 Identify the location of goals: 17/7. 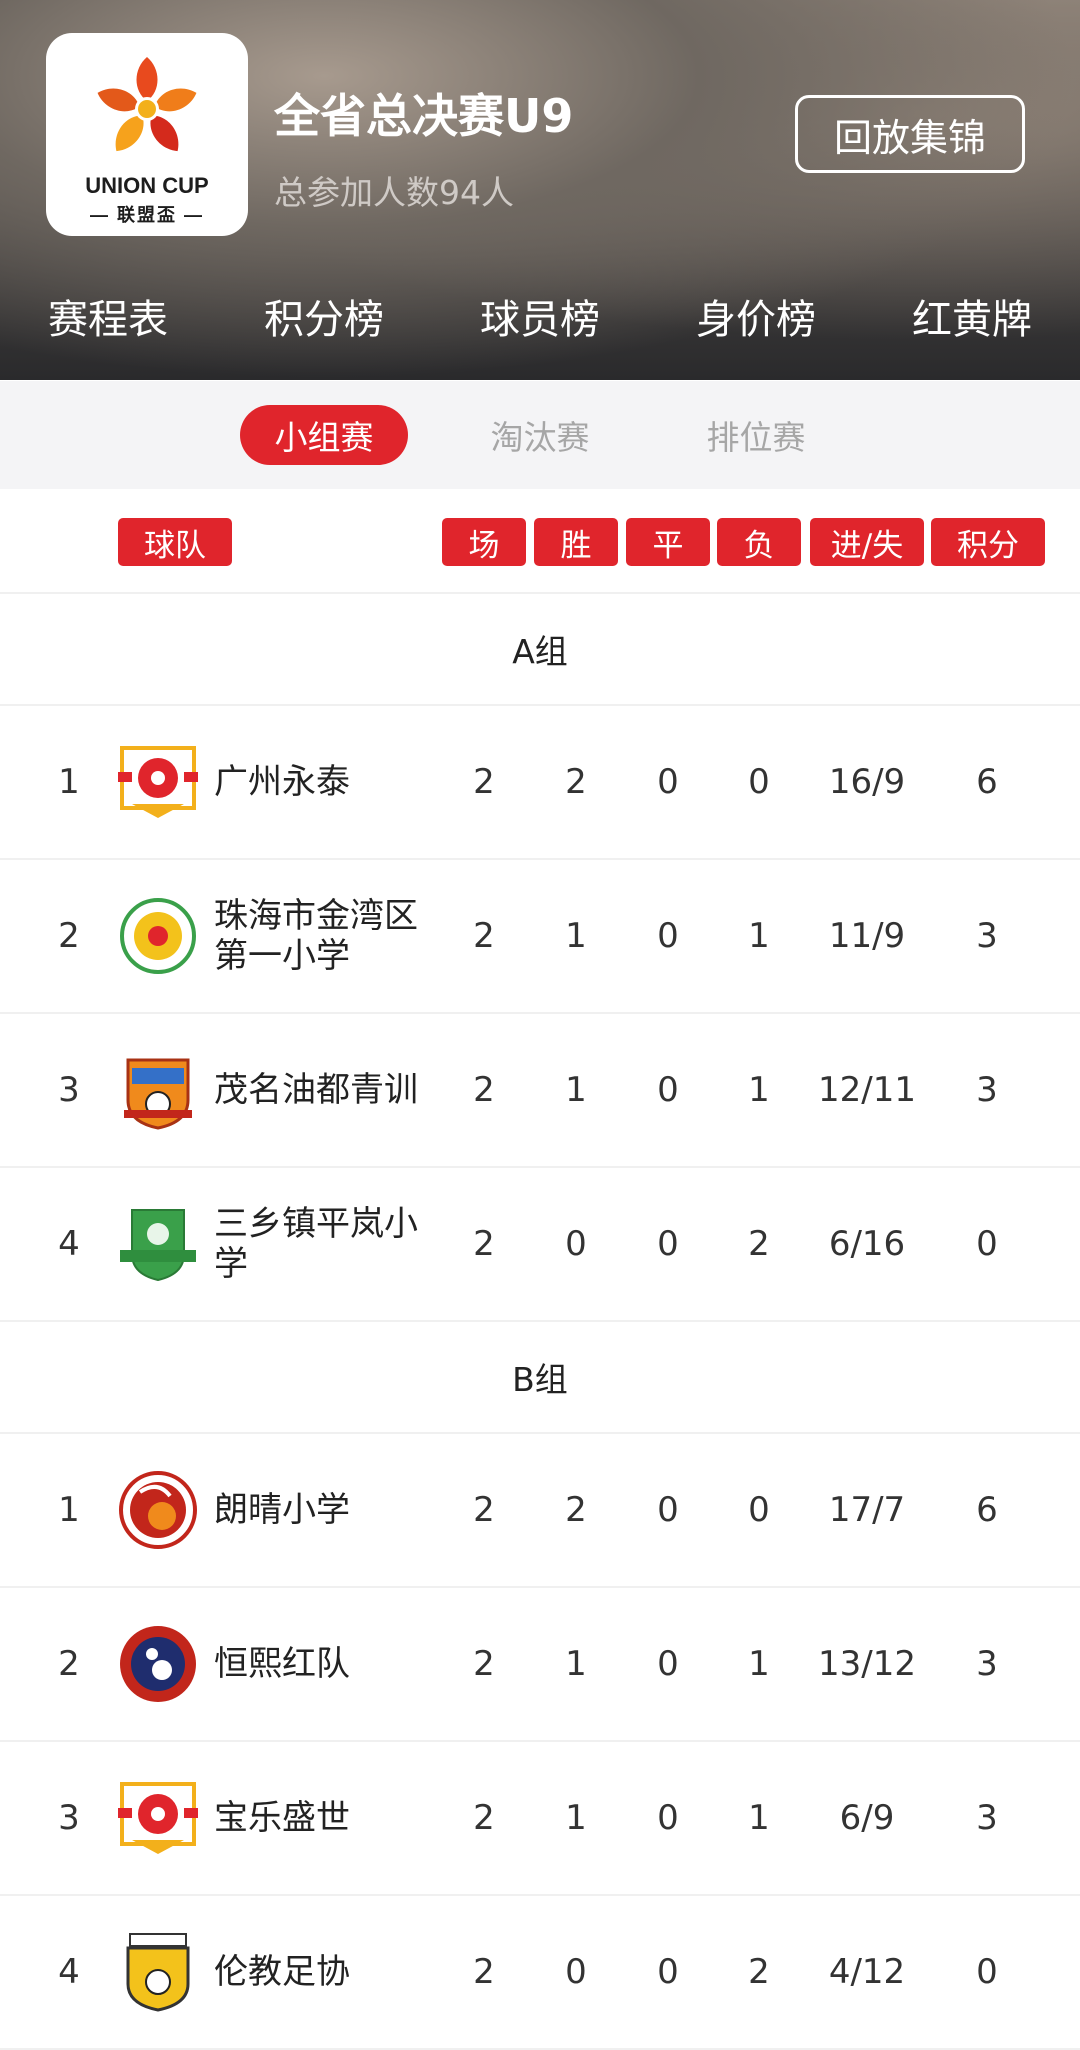
(867, 1510).